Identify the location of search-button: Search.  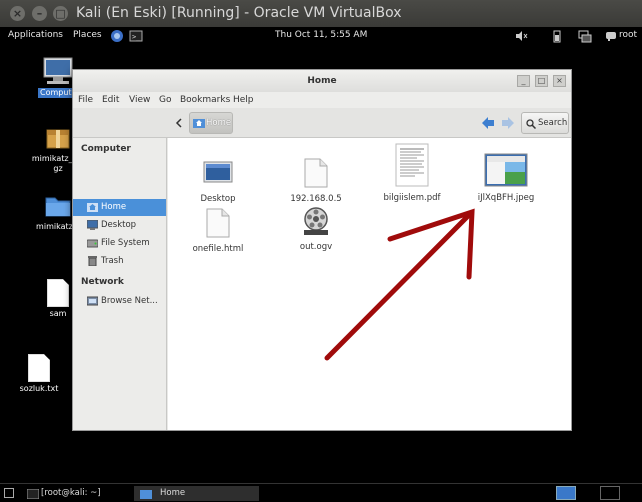
(545, 123).